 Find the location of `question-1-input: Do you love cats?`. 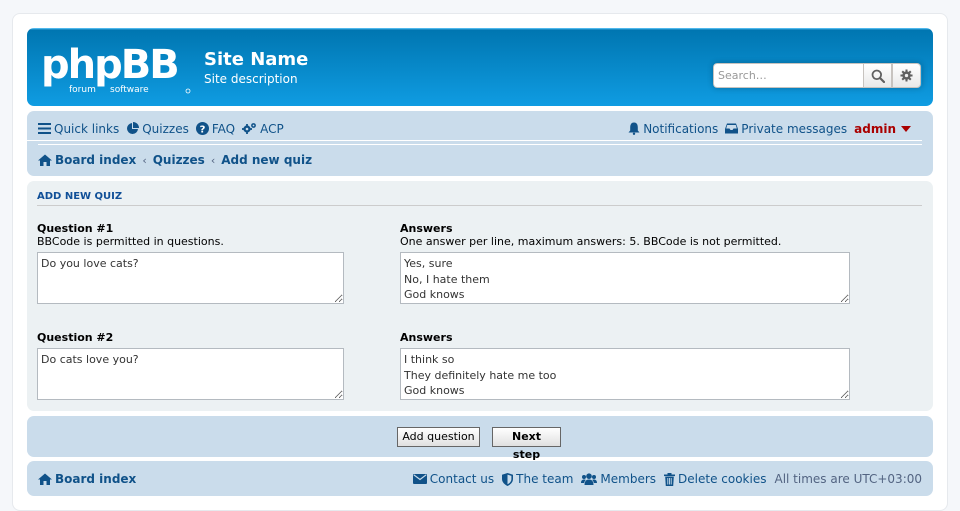

question-1-input: Do you love cats? is located at coordinates (190, 278).